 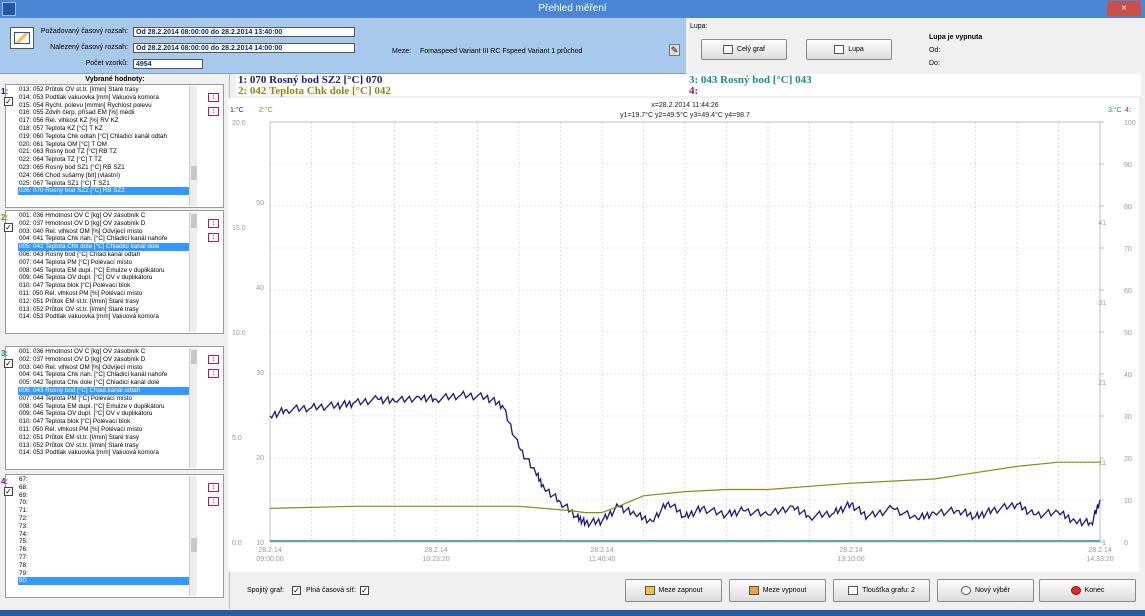 What do you see at coordinates (168, 64) in the screenshot?
I see `sample-count-field: 4954` at bounding box center [168, 64].